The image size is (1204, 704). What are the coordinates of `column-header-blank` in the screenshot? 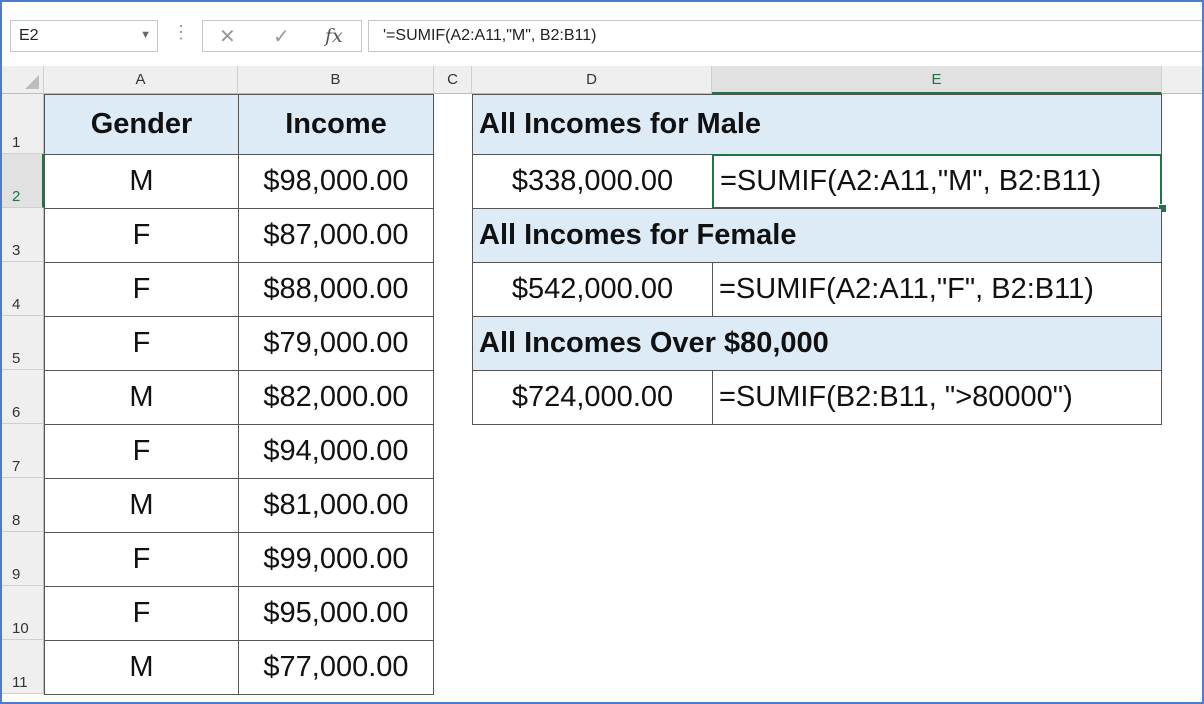 It's located at (1182, 80).